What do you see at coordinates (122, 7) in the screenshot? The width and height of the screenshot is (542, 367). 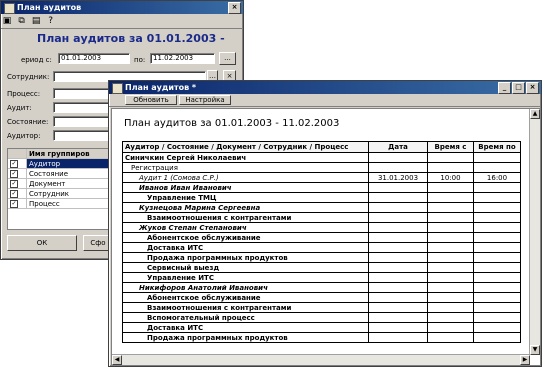 I see `back-window-titlebar: План аудитов ×` at bounding box center [122, 7].